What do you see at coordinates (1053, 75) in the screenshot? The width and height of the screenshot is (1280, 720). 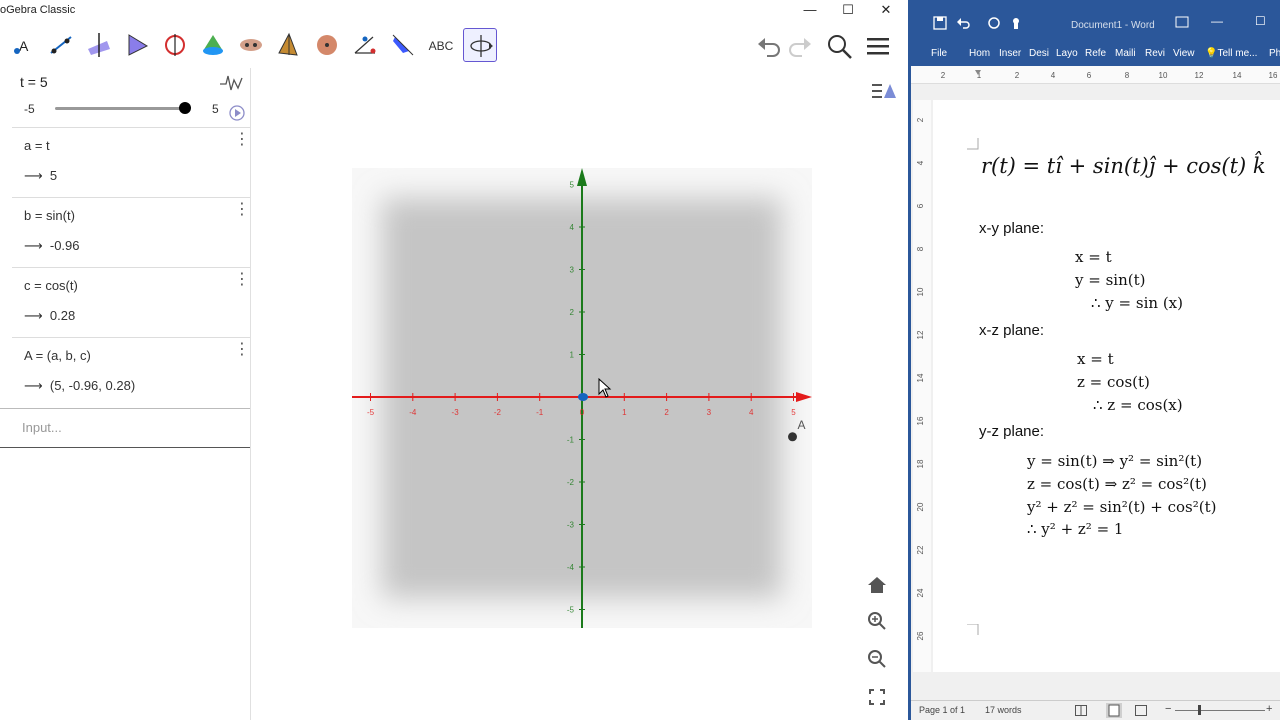 I see `ruler-number: 4` at bounding box center [1053, 75].